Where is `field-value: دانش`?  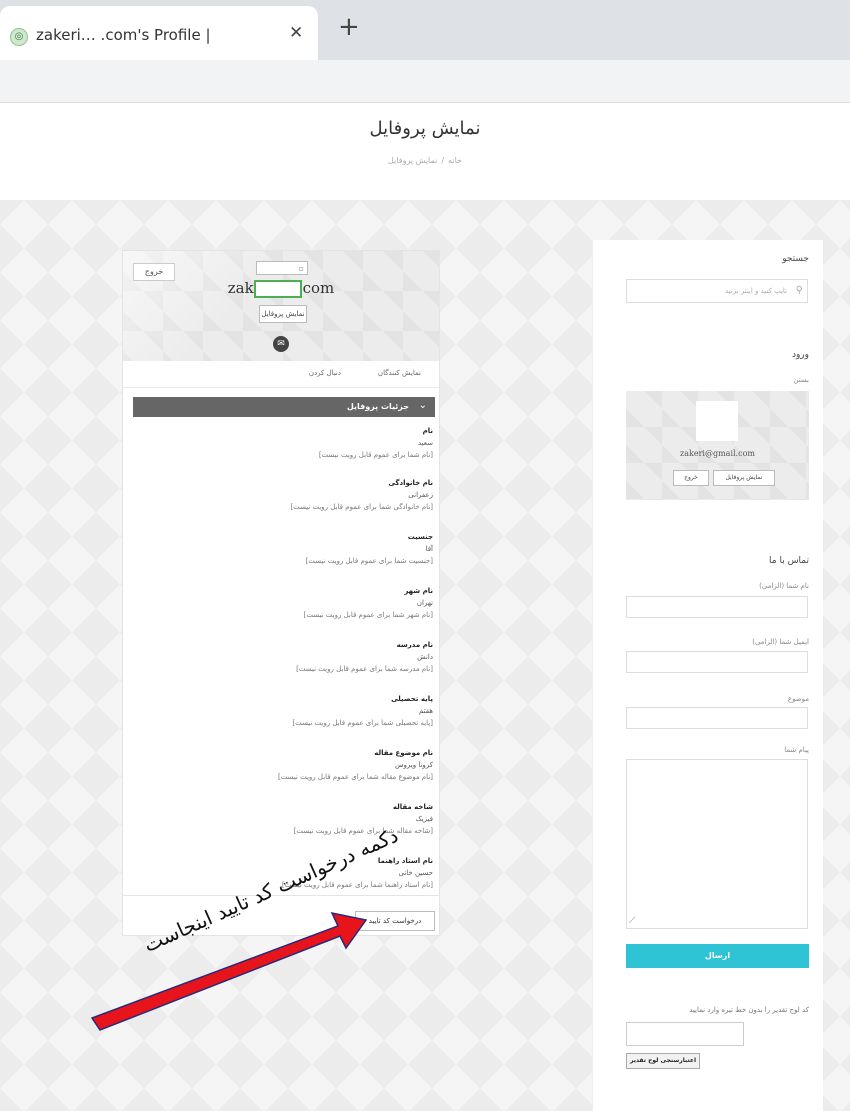 field-value: دانش is located at coordinates (425, 657).